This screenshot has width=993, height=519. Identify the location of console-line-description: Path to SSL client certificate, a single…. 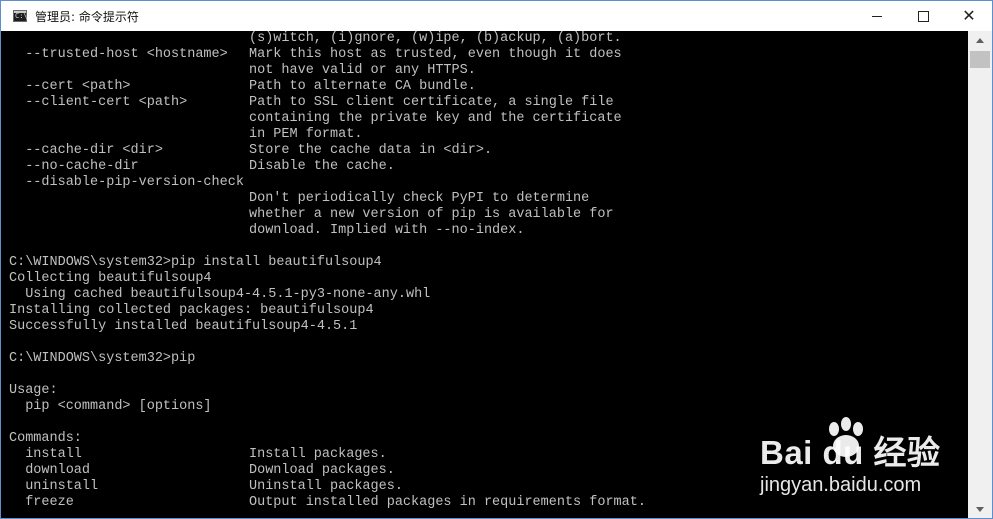
(431, 102).